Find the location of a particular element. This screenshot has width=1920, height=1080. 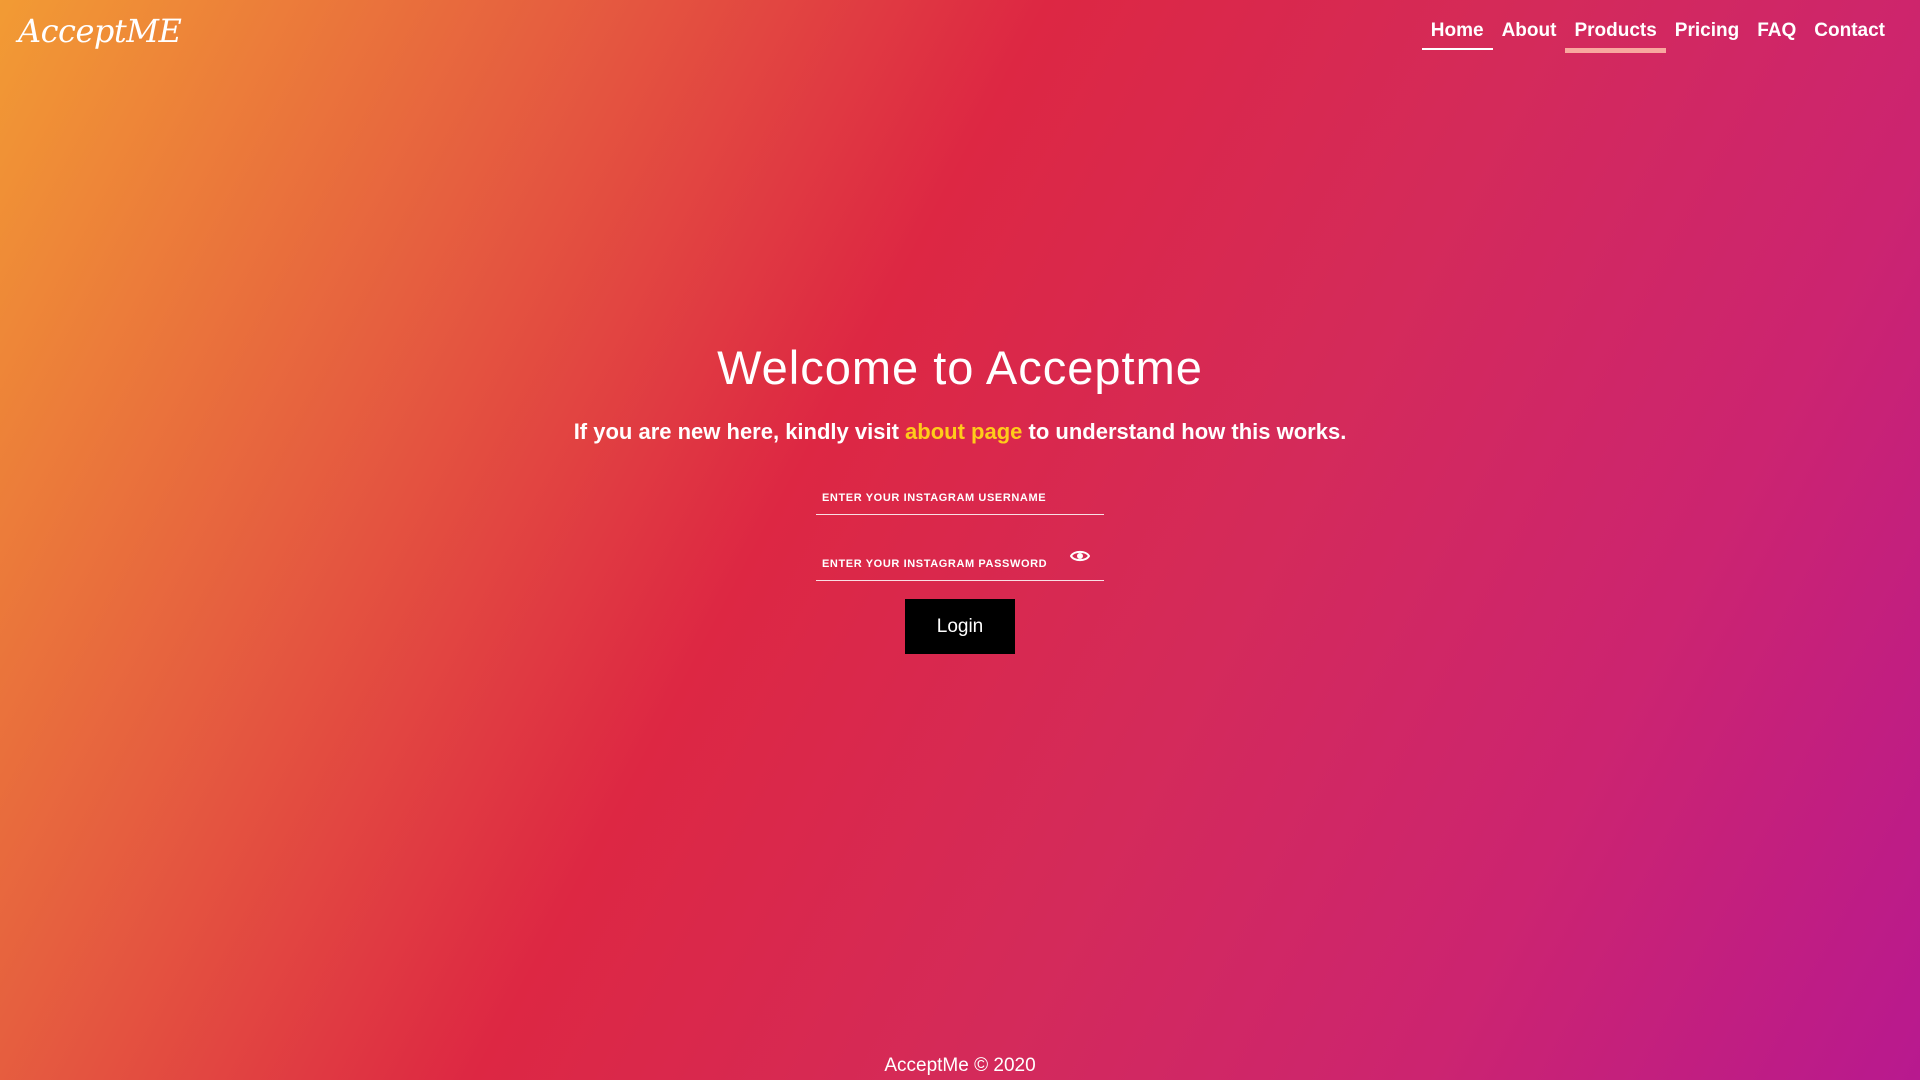

nav-home: Home is located at coordinates (1457, 35).